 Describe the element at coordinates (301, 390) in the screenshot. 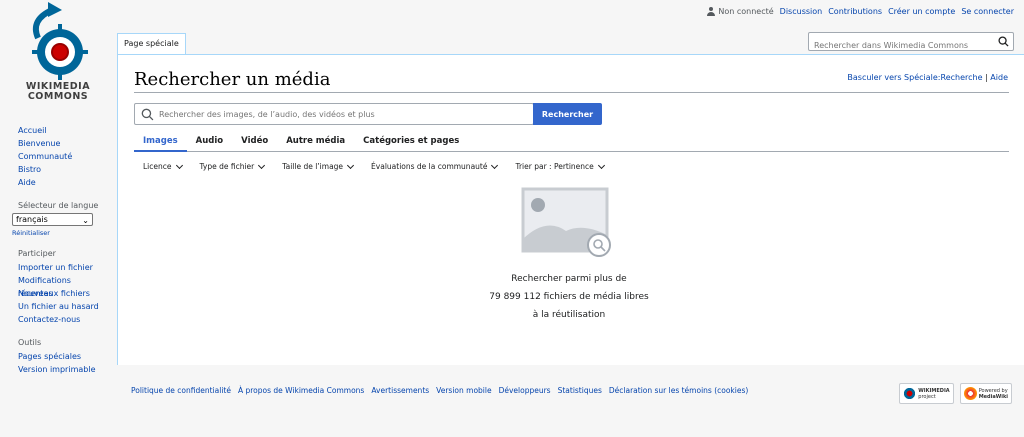

I see `footer-about-link: À propos de Wikimedia Commons` at that location.